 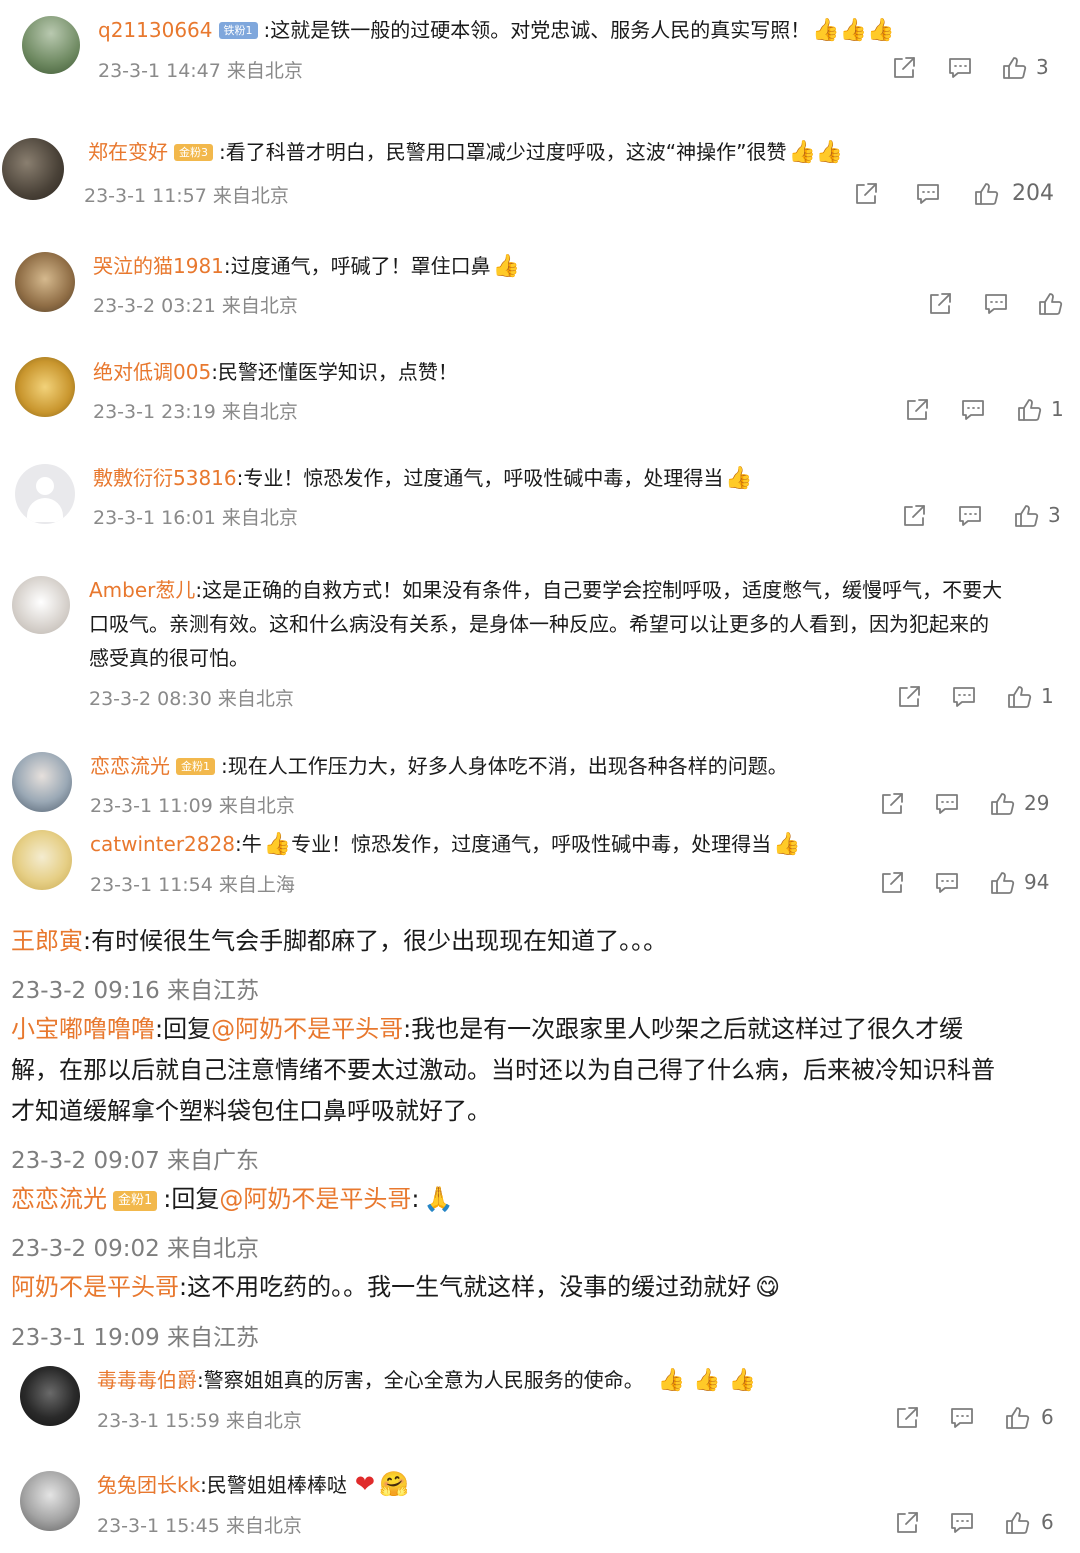 I want to click on comment-text-line: 哭泣的猫1981:过度通气，呼碱了！罩住口鼻👍, so click(x=306, y=266).